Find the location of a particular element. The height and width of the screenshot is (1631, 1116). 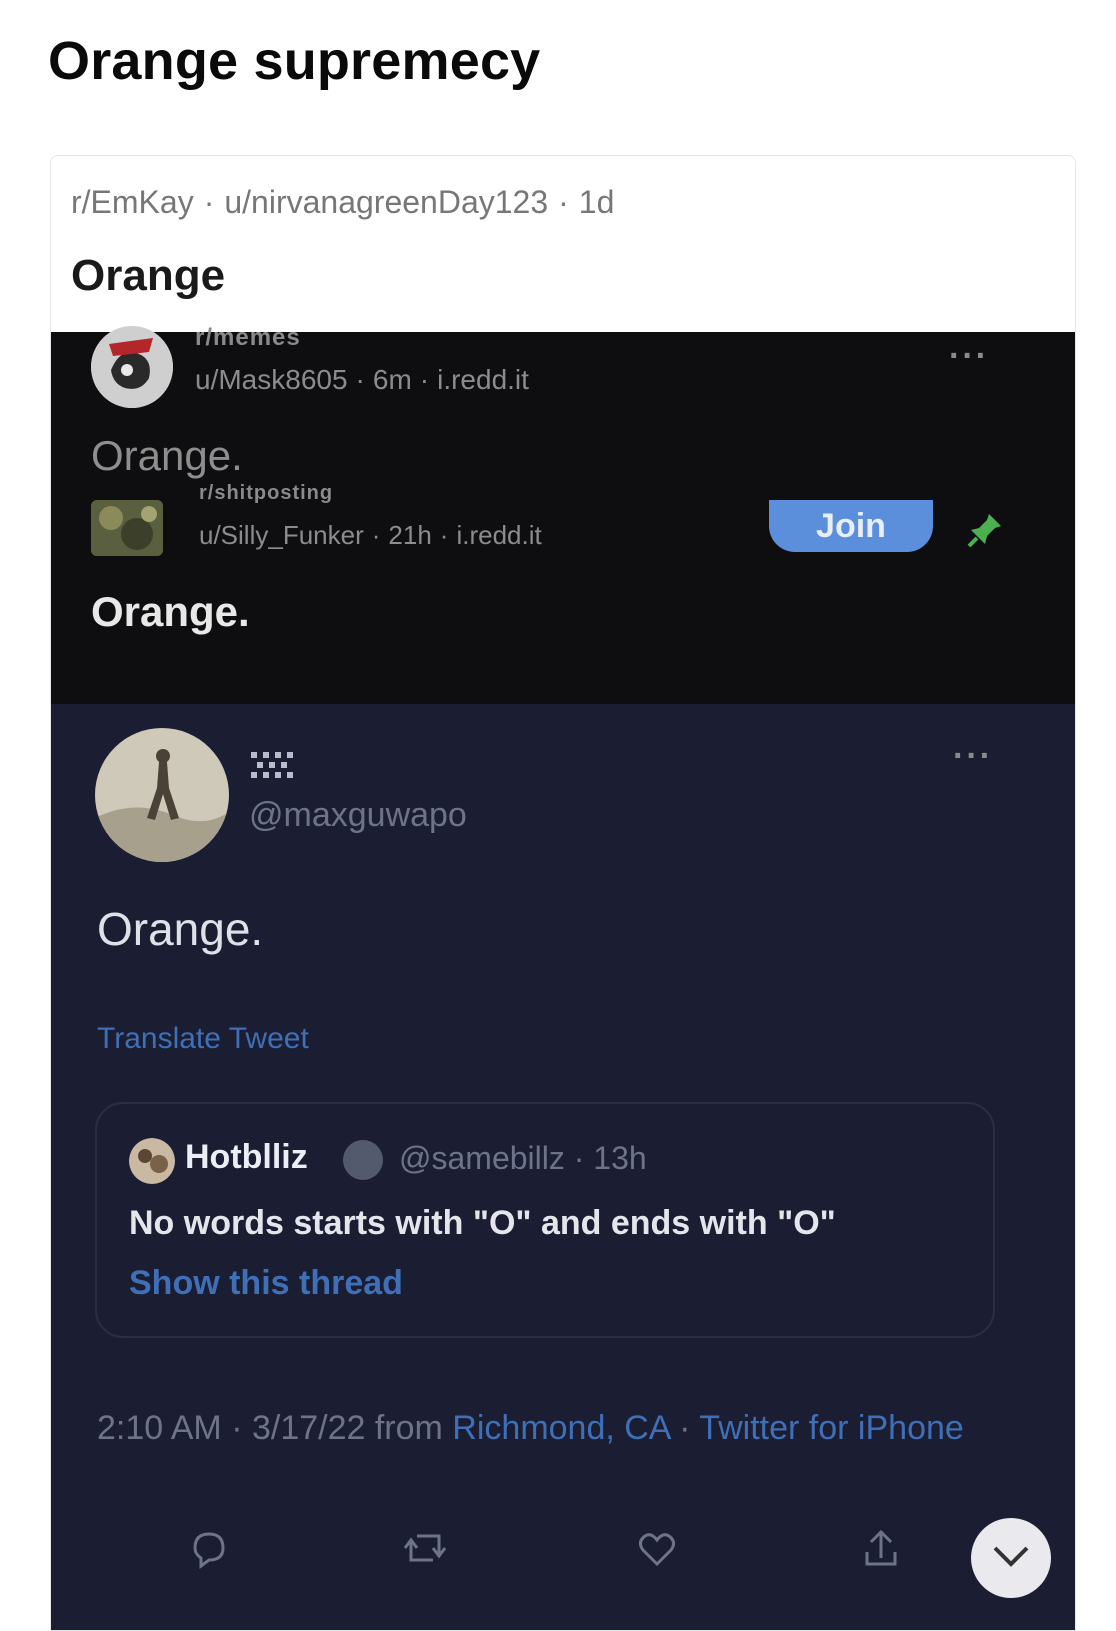

post-age: 6m is located at coordinates (392, 379).